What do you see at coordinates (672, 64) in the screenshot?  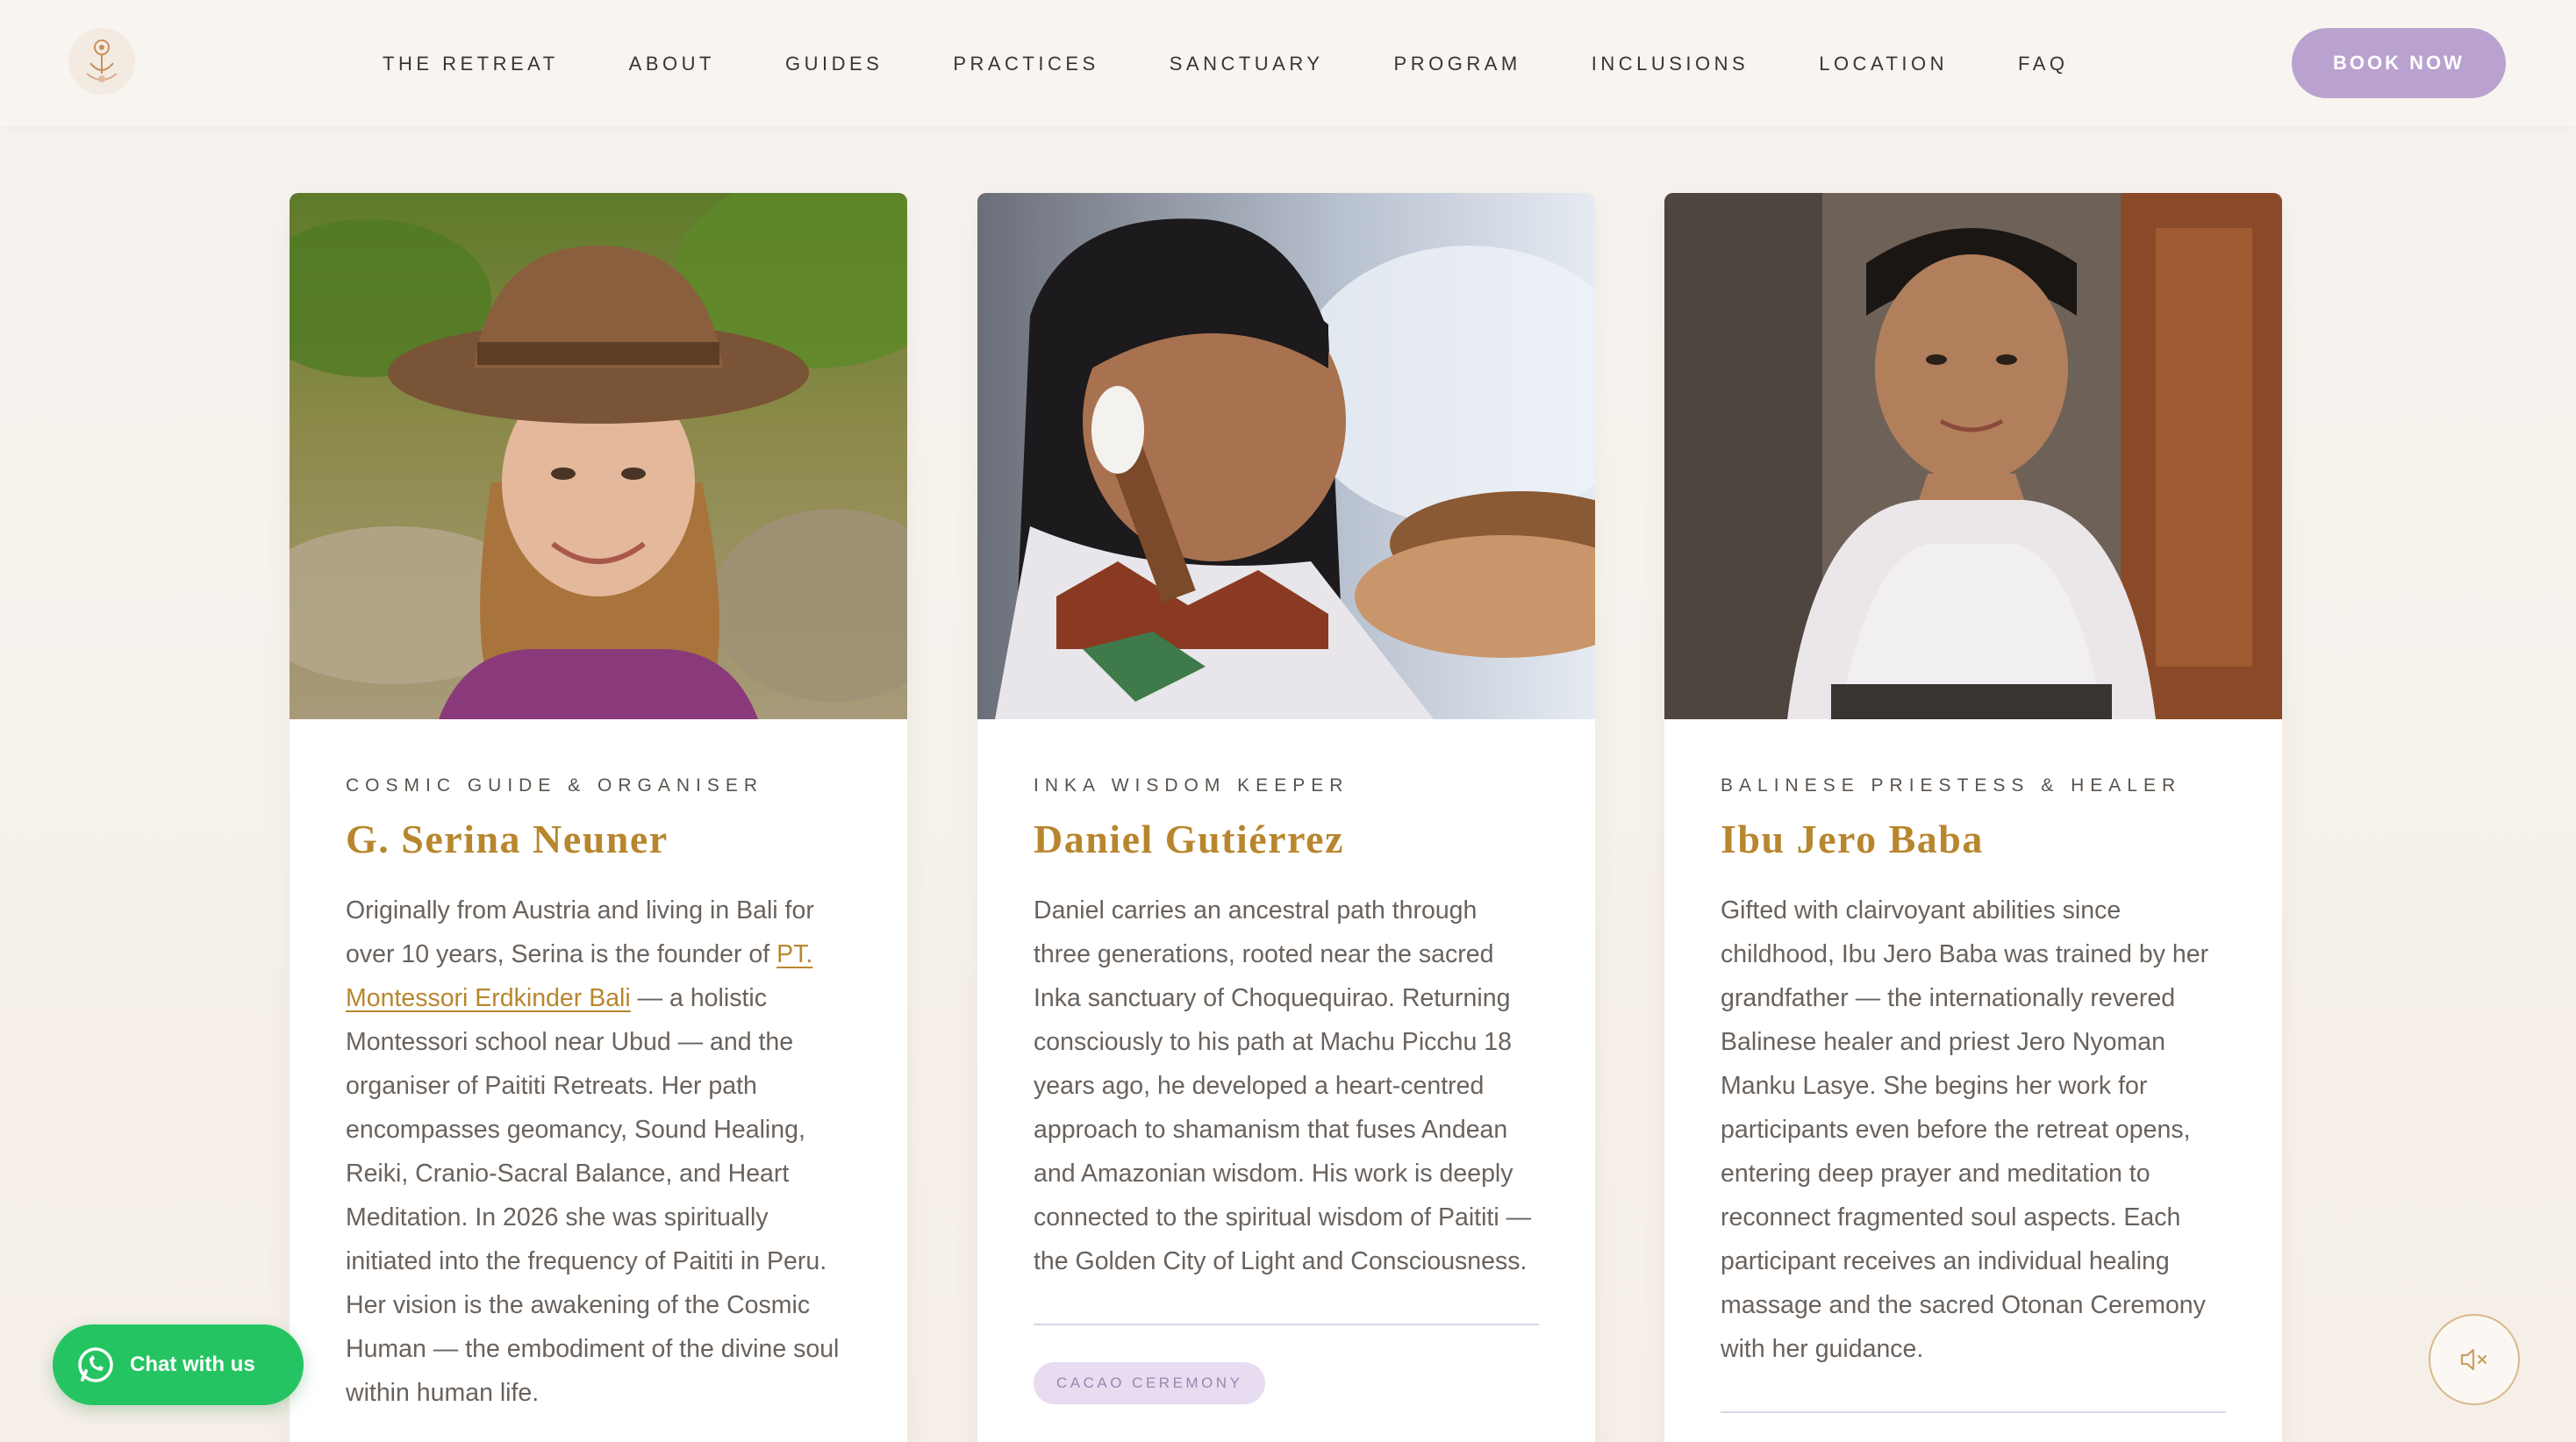 I see `nav-item-about: ABOUT` at bounding box center [672, 64].